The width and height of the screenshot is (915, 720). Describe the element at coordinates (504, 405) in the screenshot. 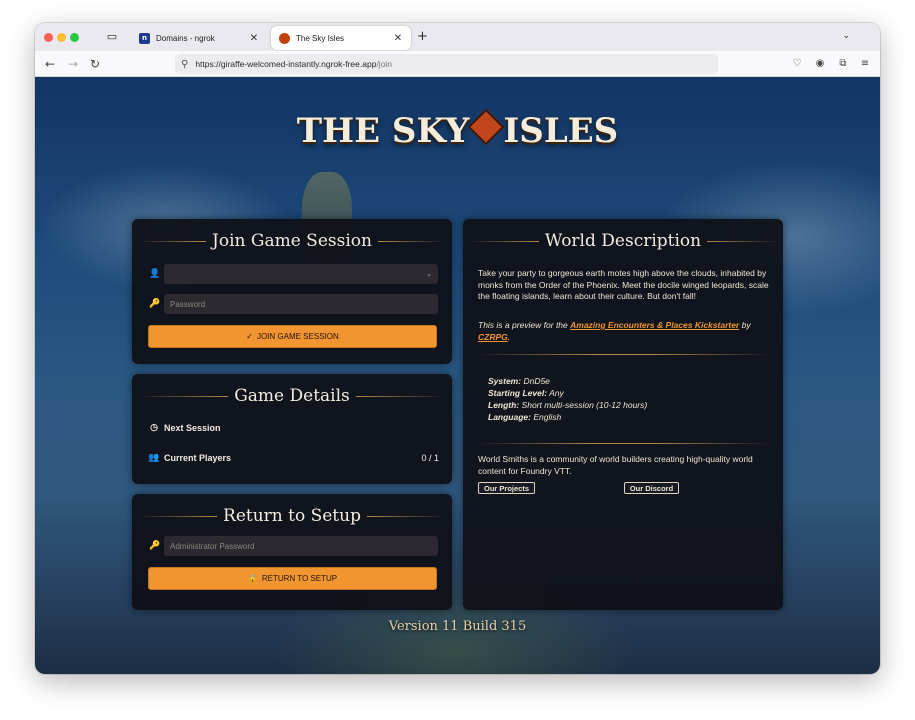

I see `spec-label: Length:` at that location.